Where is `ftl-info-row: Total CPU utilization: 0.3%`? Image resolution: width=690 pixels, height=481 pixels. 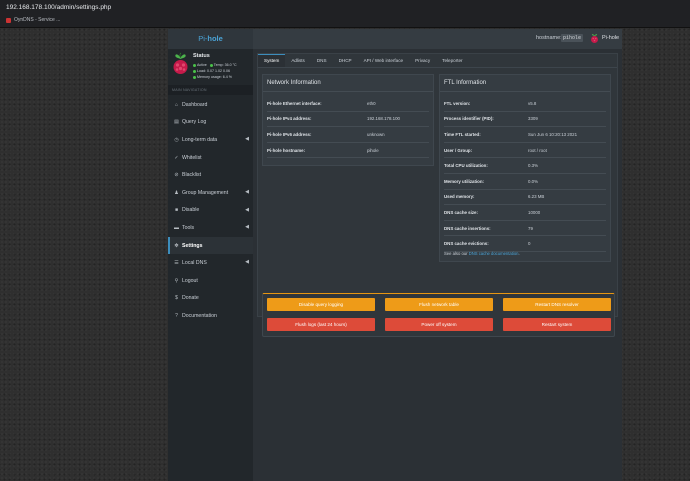 ftl-info-row: Total CPU utilization: 0.3% is located at coordinates (525, 166).